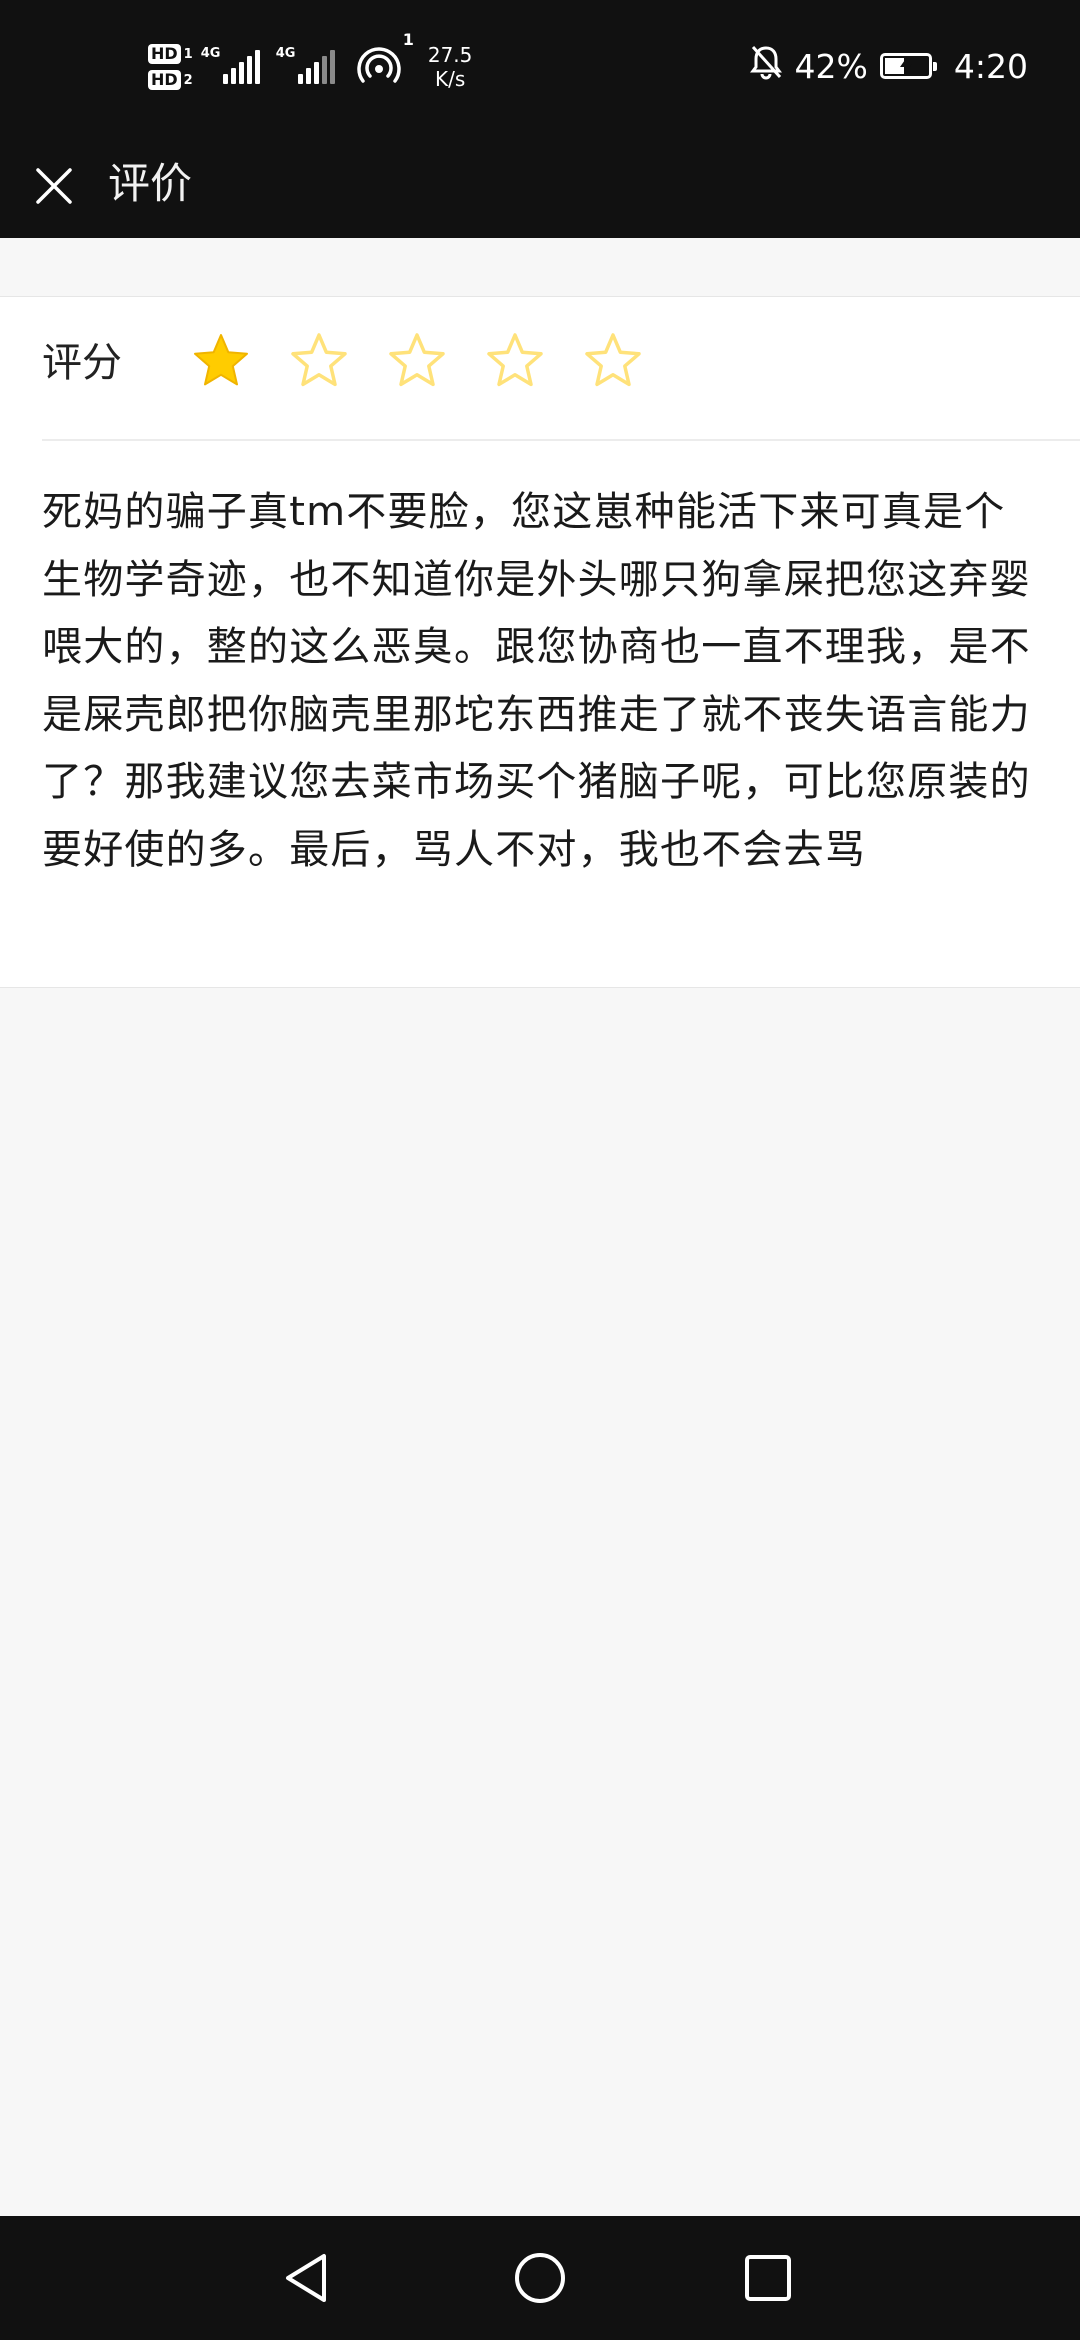 Image resolution: width=1080 pixels, height=2340 pixels. I want to click on recents-button, so click(768, 2278).